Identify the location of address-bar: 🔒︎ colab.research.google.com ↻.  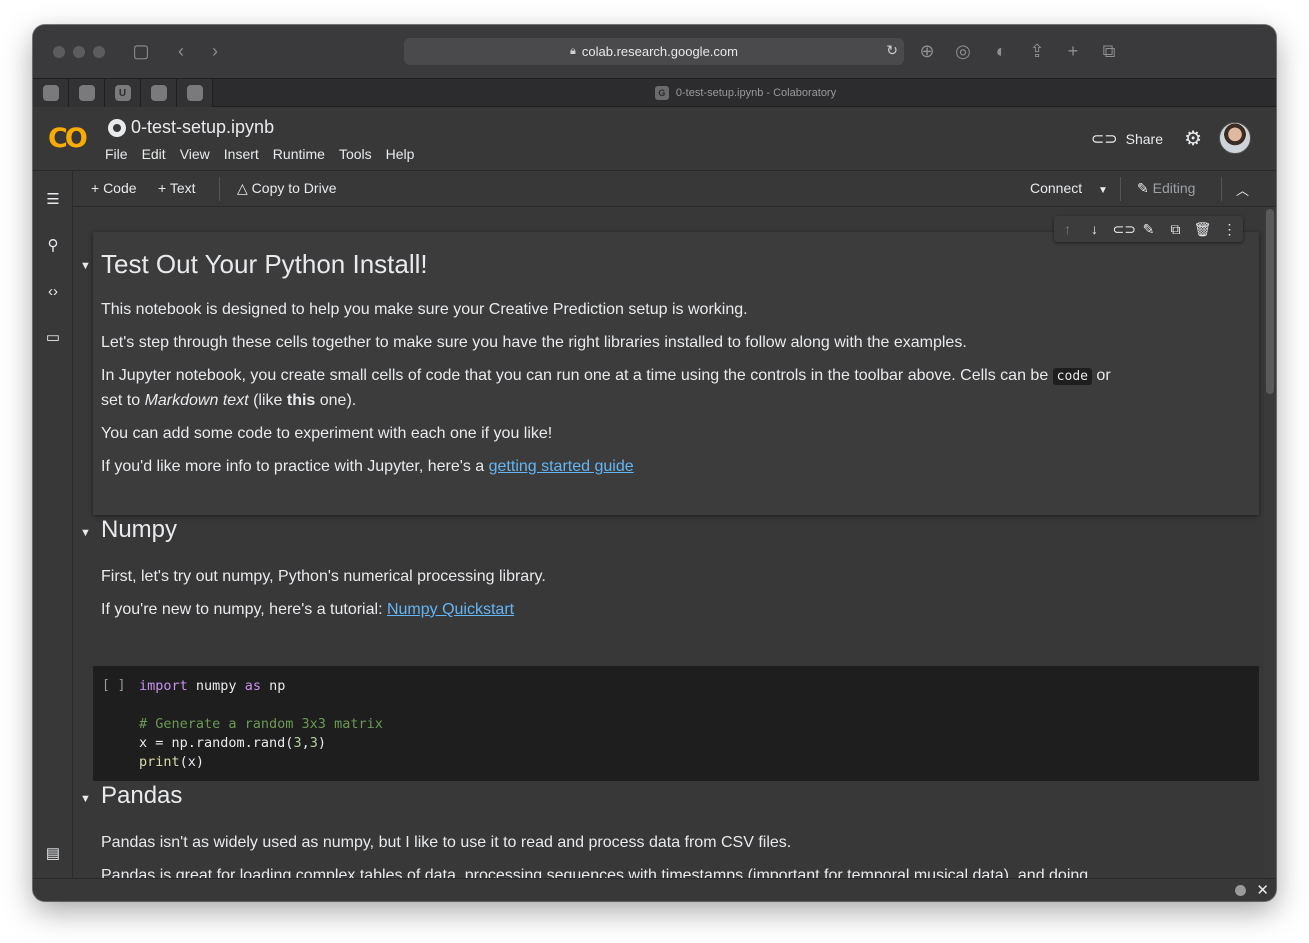
(654, 51).